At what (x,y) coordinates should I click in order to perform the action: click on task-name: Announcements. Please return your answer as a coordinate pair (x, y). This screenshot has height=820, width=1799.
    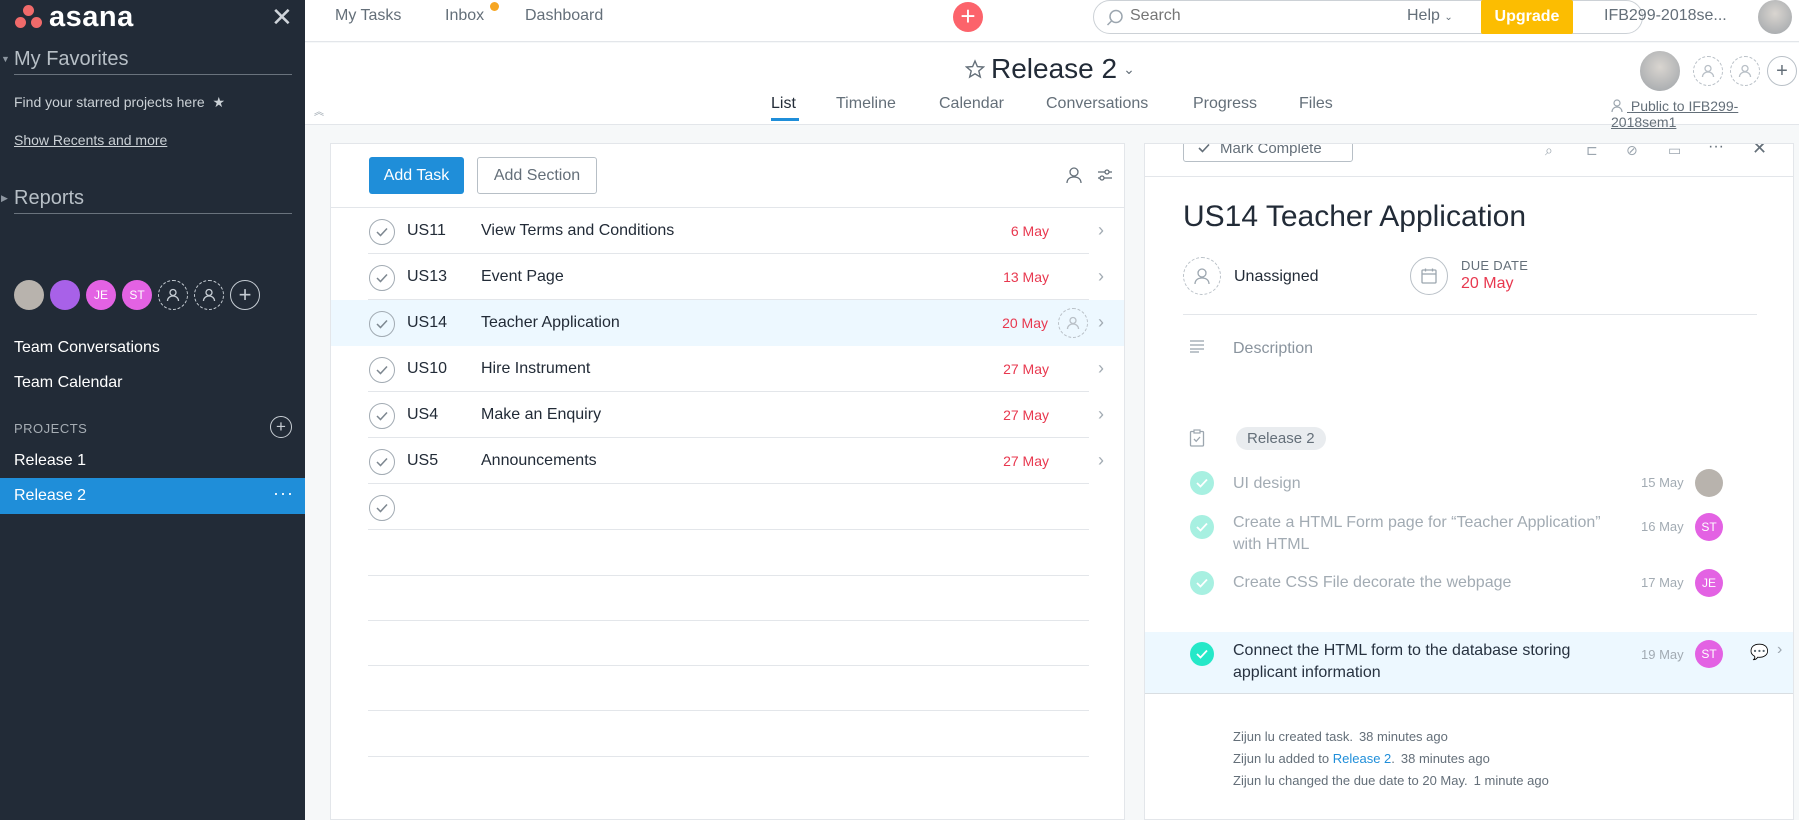
    Looking at the image, I should click on (539, 461).